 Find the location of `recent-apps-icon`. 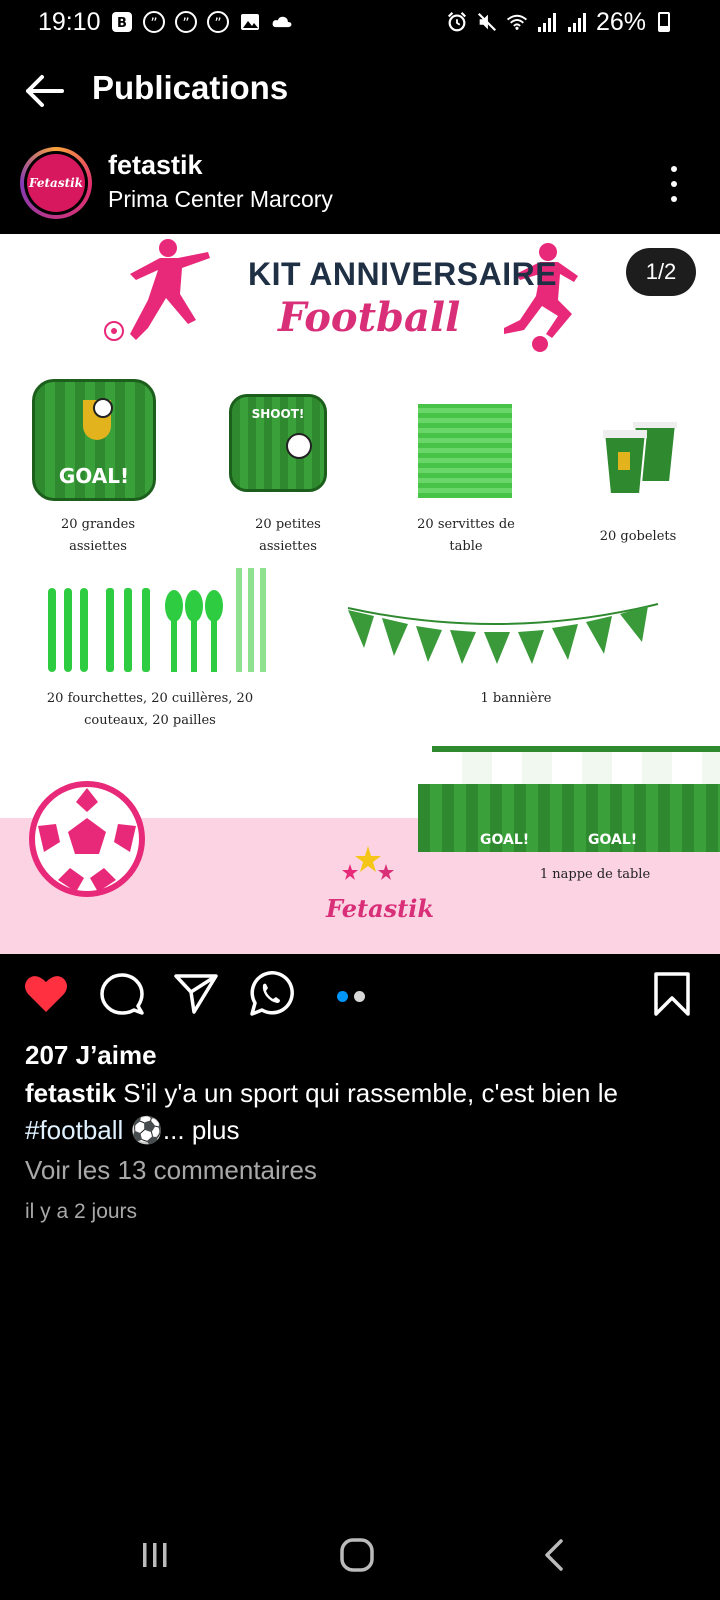

recent-apps-icon is located at coordinates (155, 1555).